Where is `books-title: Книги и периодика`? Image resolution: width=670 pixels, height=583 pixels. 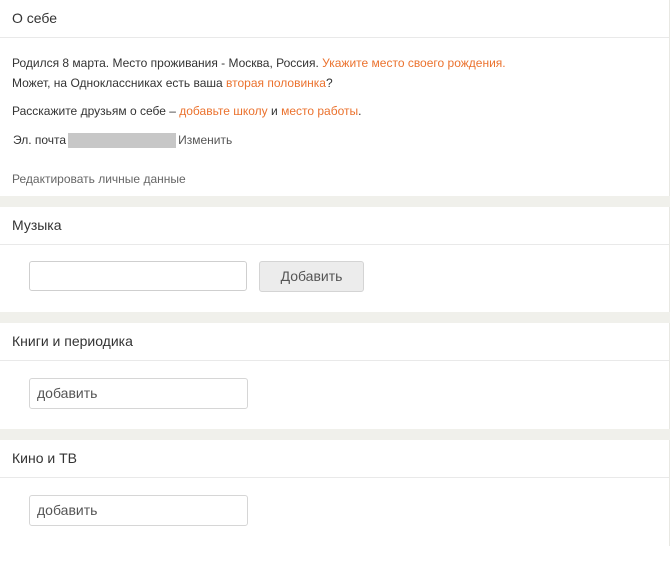
books-title: Книги и периодика is located at coordinates (334, 342).